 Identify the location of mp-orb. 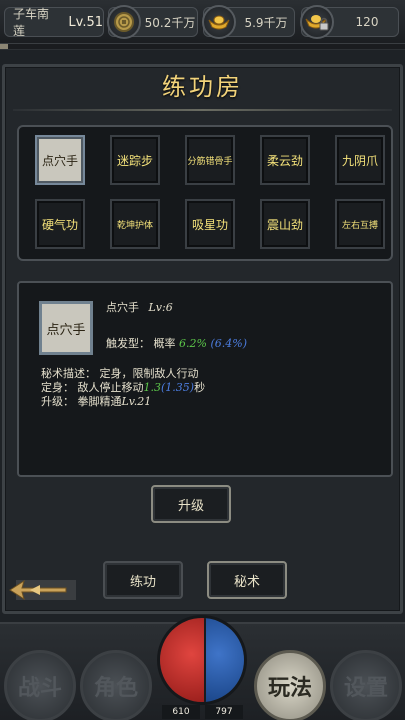
(224, 660).